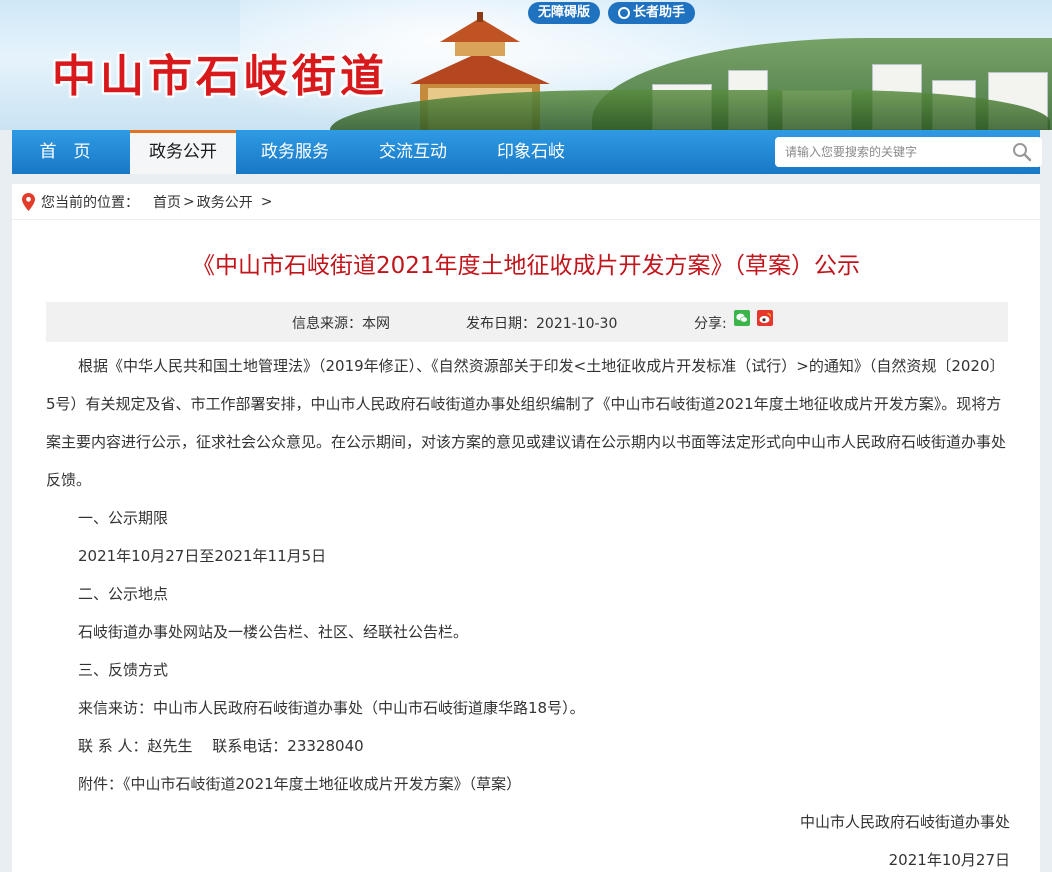 Image resolution: width=1052 pixels, height=872 pixels. What do you see at coordinates (123, 518) in the screenshot?
I see `section-heading-period: 一、公示期限` at bounding box center [123, 518].